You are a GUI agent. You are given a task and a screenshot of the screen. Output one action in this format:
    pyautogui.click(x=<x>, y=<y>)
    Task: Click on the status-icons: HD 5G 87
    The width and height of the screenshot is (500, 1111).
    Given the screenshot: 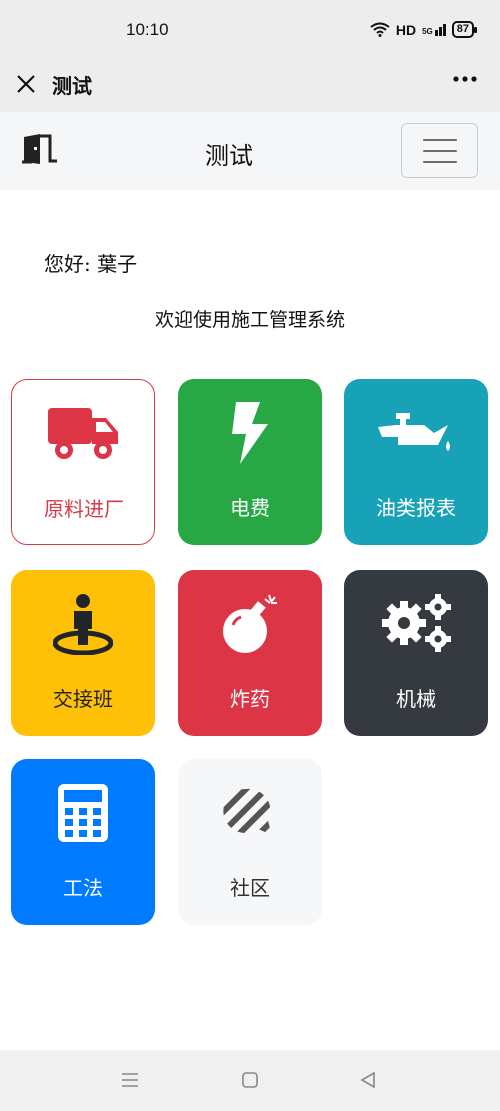 What is the action you would take?
    pyautogui.click(x=424, y=29)
    